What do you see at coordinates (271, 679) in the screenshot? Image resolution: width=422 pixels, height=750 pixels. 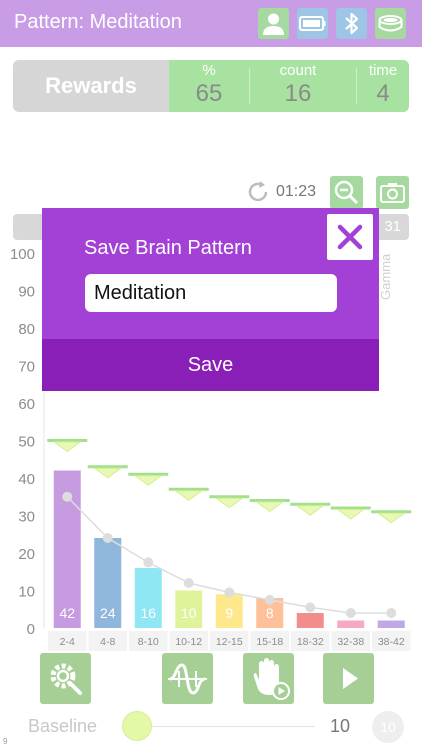 I see `hand-play-icon` at bounding box center [271, 679].